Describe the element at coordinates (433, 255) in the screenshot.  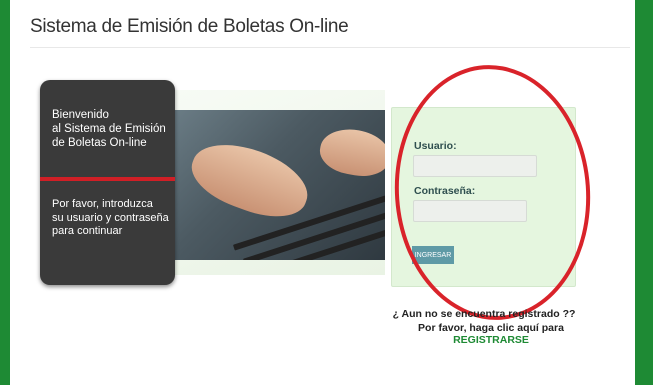
I see `login-submit-button: INGRESAR` at that location.